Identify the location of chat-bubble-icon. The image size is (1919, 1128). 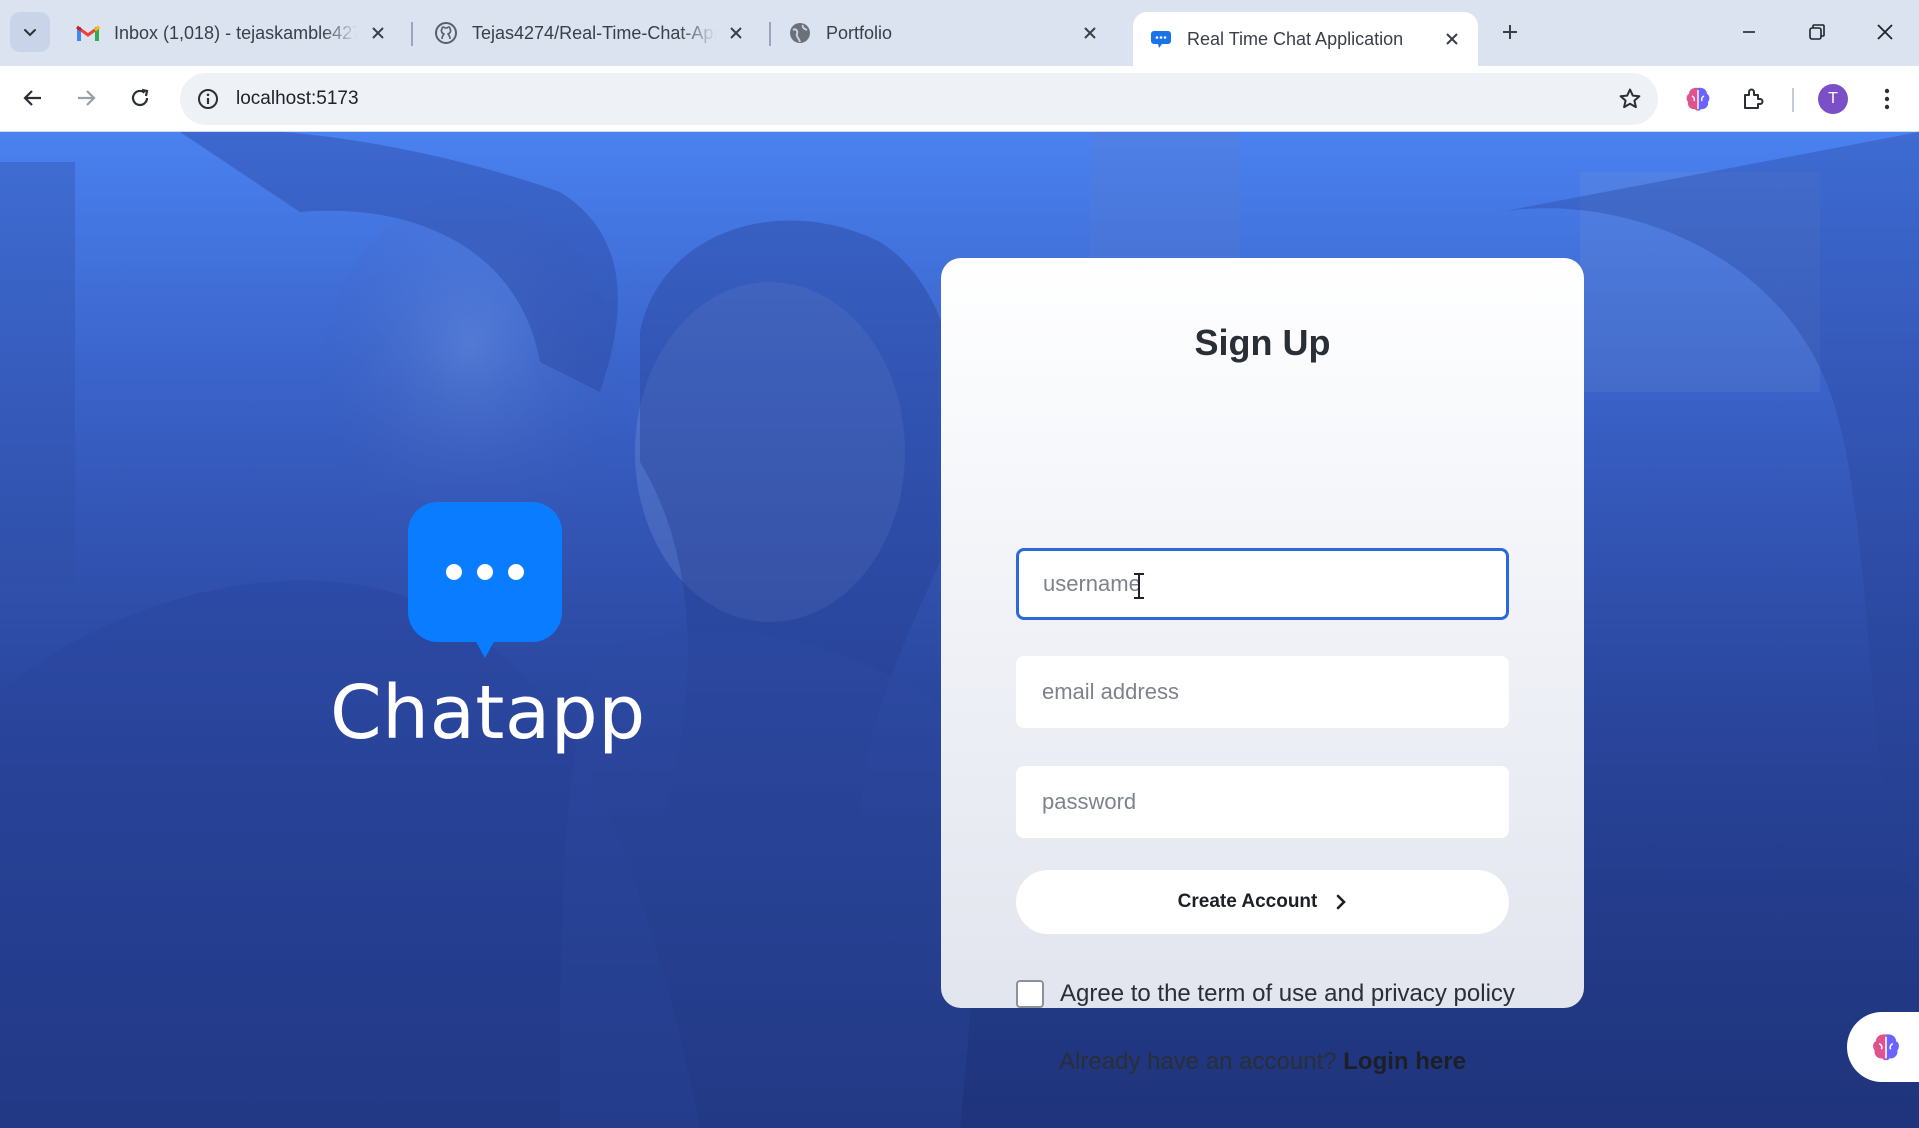
(485, 580).